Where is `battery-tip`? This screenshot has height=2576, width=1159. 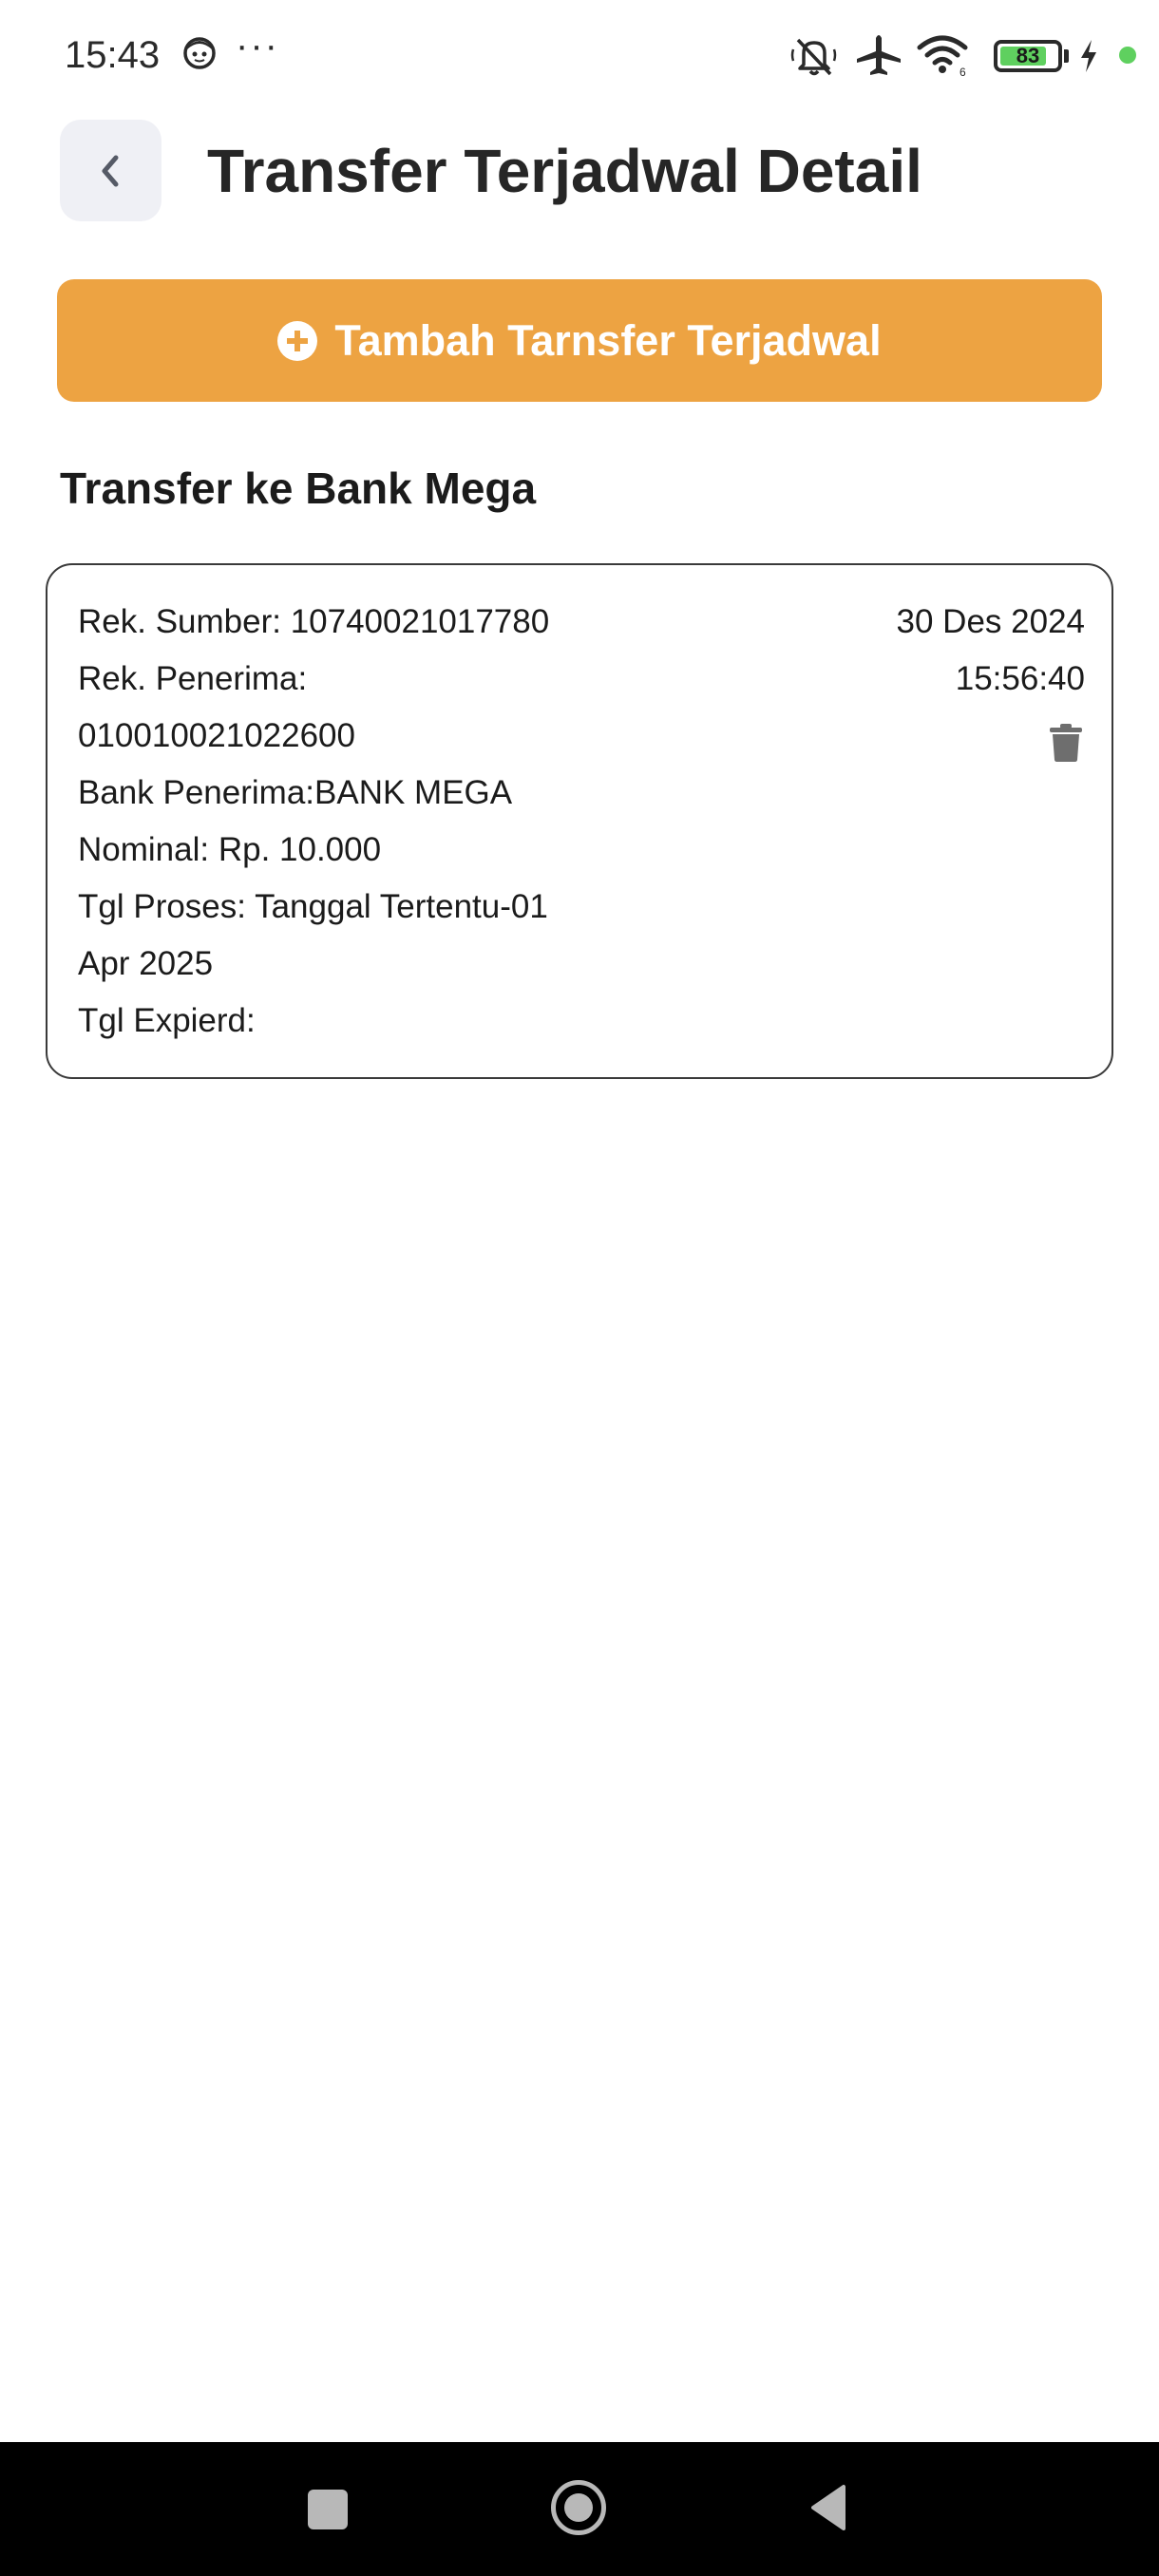 battery-tip is located at coordinates (1066, 56).